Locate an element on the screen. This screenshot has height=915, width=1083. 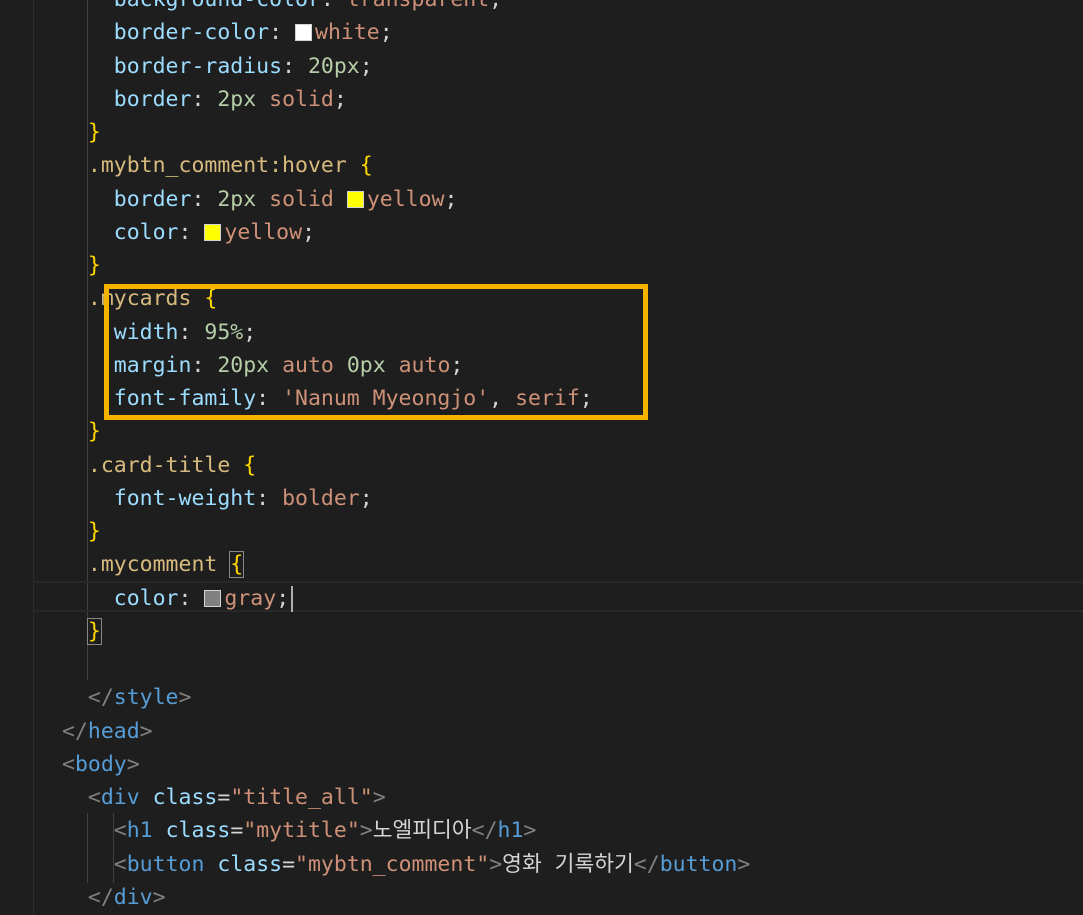
code-line: border: 2px solid; is located at coordinates (204, 99).